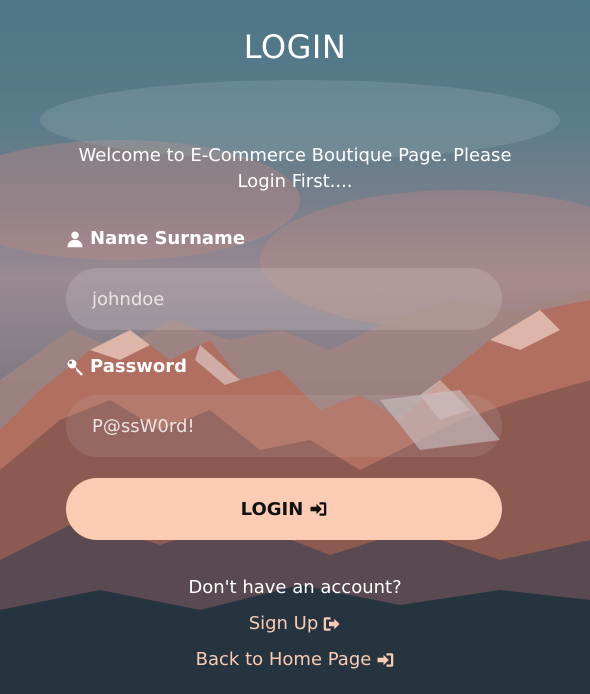  I want to click on login-button-label: LOGIN, so click(272, 509).